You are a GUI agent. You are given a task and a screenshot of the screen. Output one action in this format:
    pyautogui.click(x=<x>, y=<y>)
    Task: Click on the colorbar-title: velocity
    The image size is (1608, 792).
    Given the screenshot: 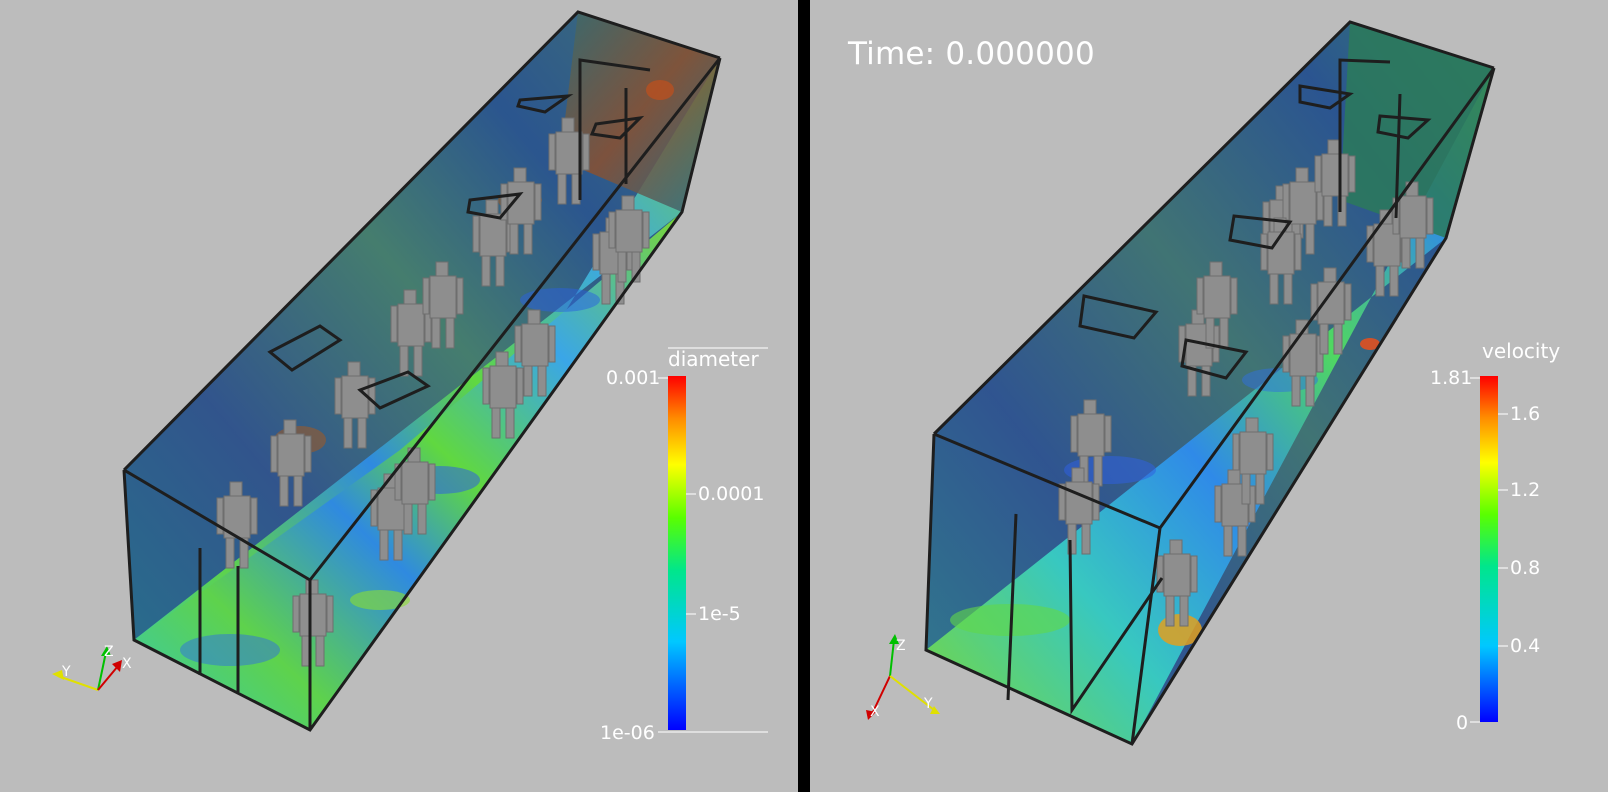 What is the action you would take?
    pyautogui.click(x=1521, y=351)
    